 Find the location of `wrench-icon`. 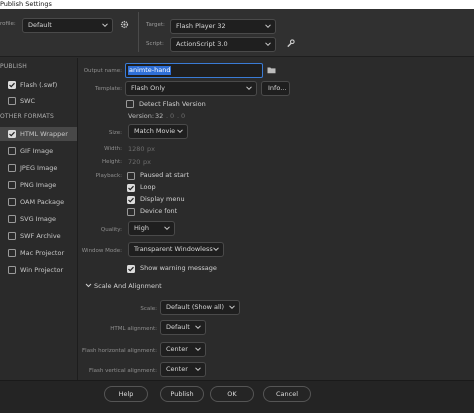

wrench-icon is located at coordinates (290, 43).